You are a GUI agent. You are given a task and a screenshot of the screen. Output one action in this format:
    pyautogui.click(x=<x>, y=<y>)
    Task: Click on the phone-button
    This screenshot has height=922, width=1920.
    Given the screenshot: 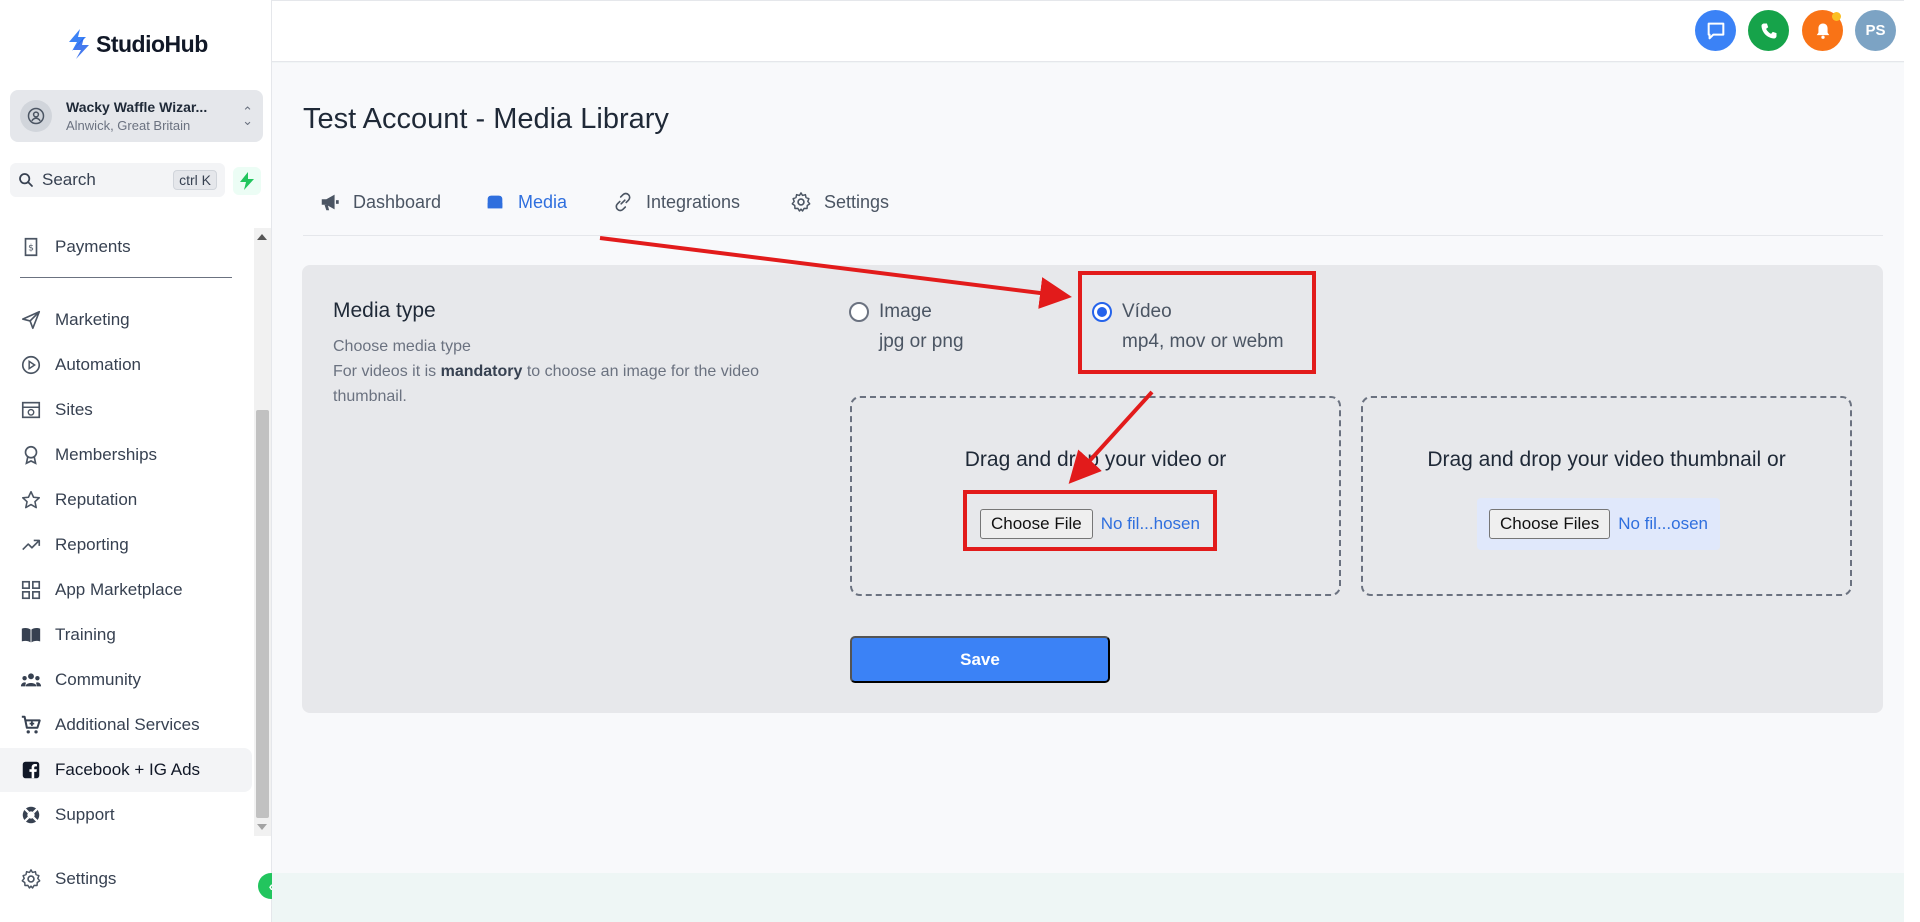 What is the action you would take?
    pyautogui.click(x=1768, y=30)
    